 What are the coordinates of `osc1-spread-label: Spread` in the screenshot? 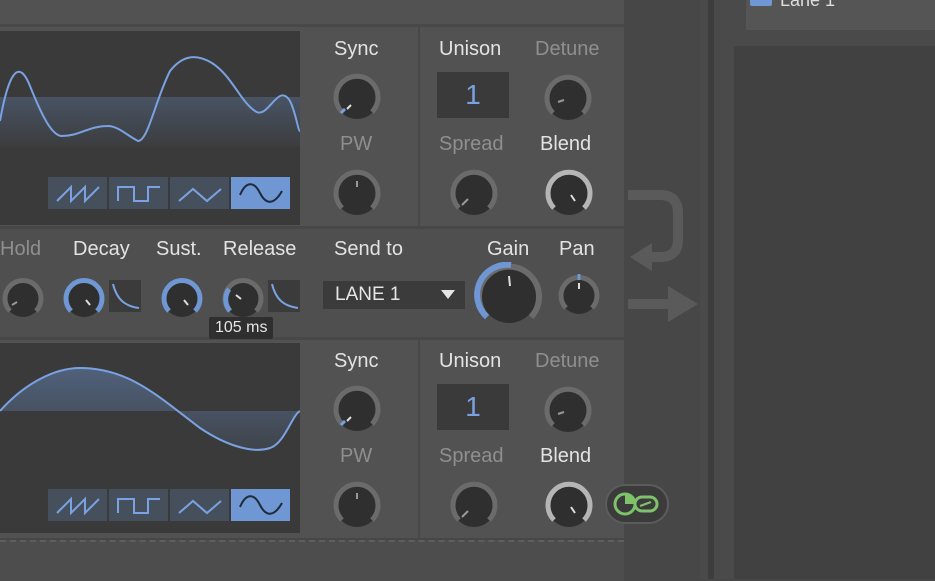 It's located at (471, 144).